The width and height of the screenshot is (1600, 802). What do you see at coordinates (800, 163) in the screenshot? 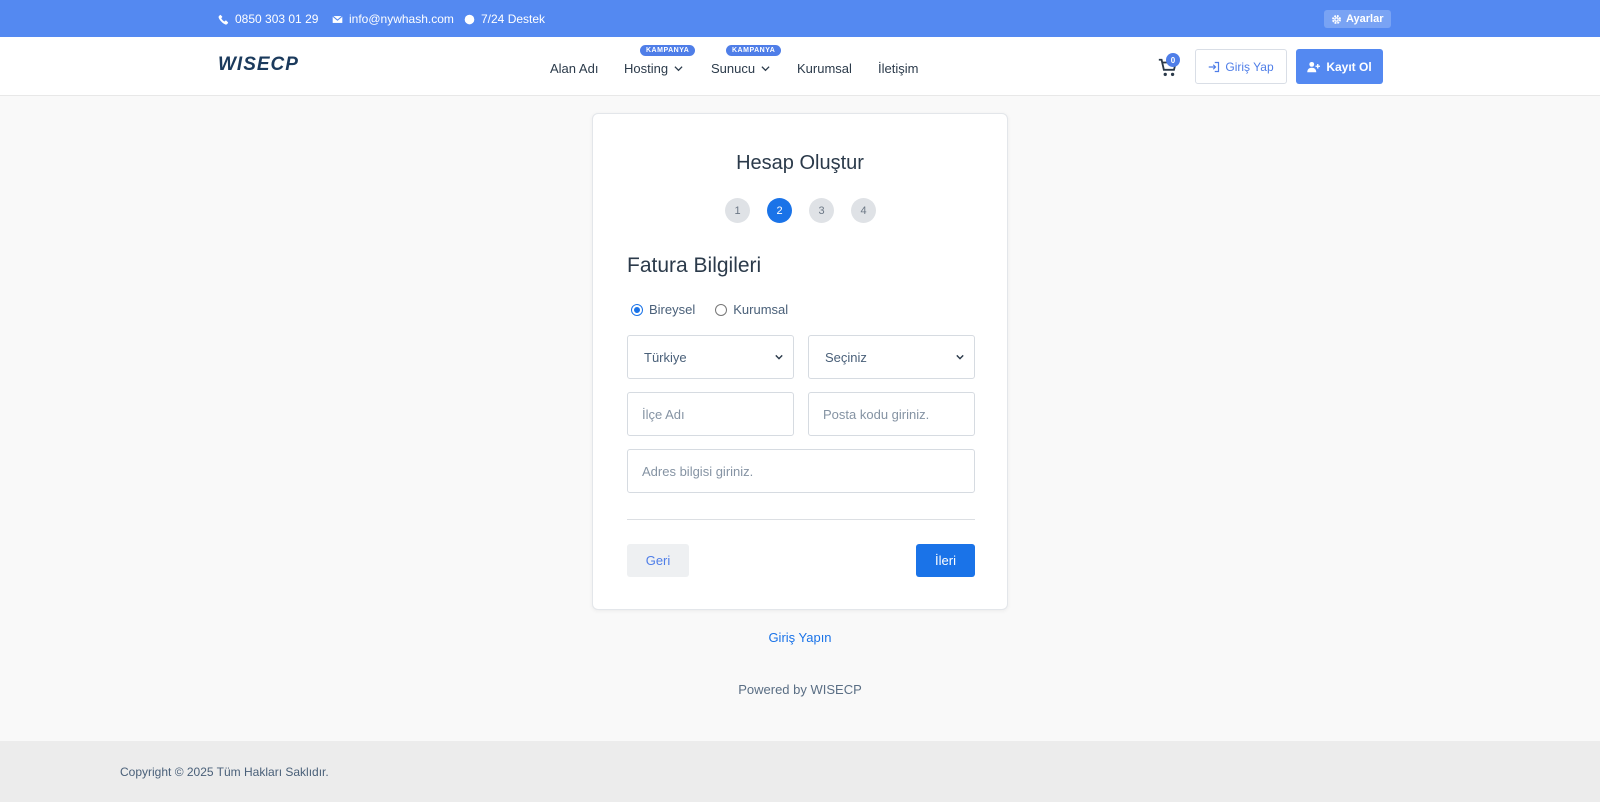
I see `card-title: Hesap Oluştur` at bounding box center [800, 163].